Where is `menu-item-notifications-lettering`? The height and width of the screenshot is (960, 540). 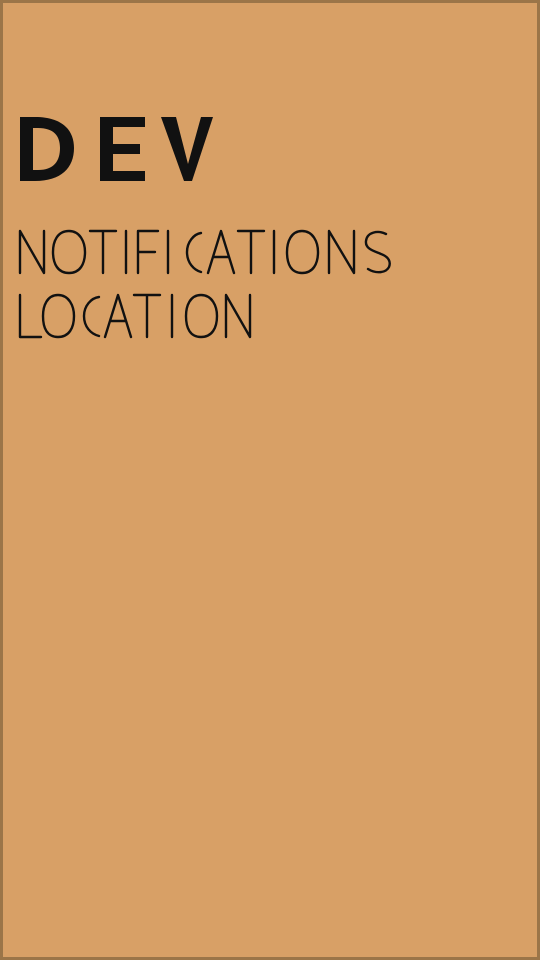 menu-item-notifications-lettering is located at coordinates (204, 252).